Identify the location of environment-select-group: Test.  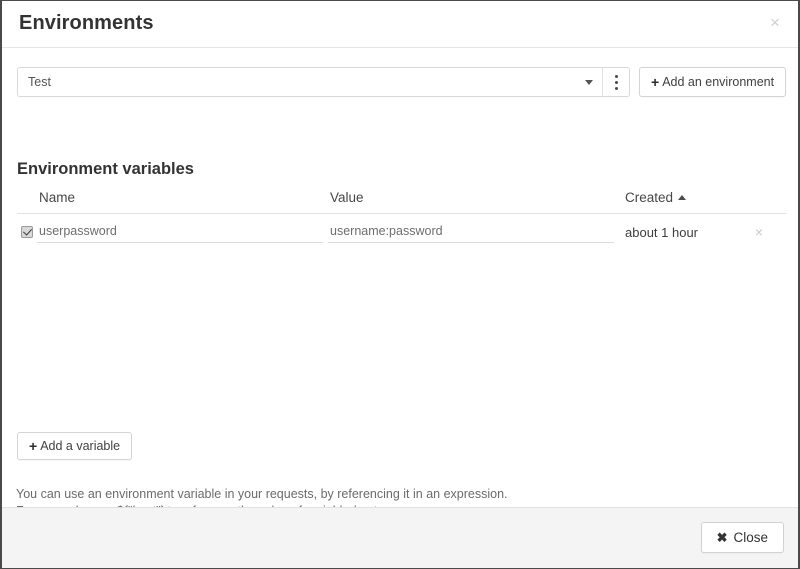
(323, 82).